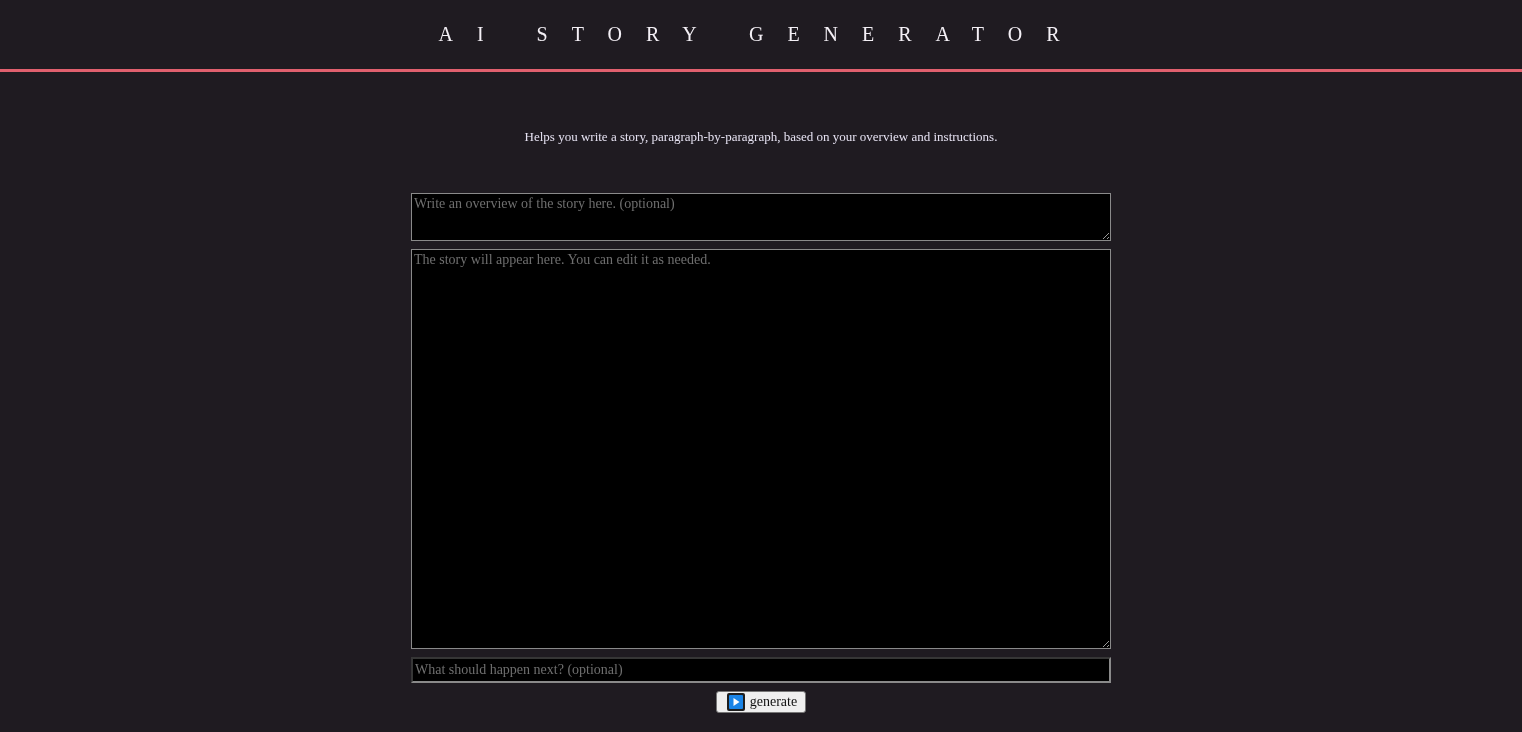  What do you see at coordinates (761, 702) in the screenshot?
I see `generate-button: generate` at bounding box center [761, 702].